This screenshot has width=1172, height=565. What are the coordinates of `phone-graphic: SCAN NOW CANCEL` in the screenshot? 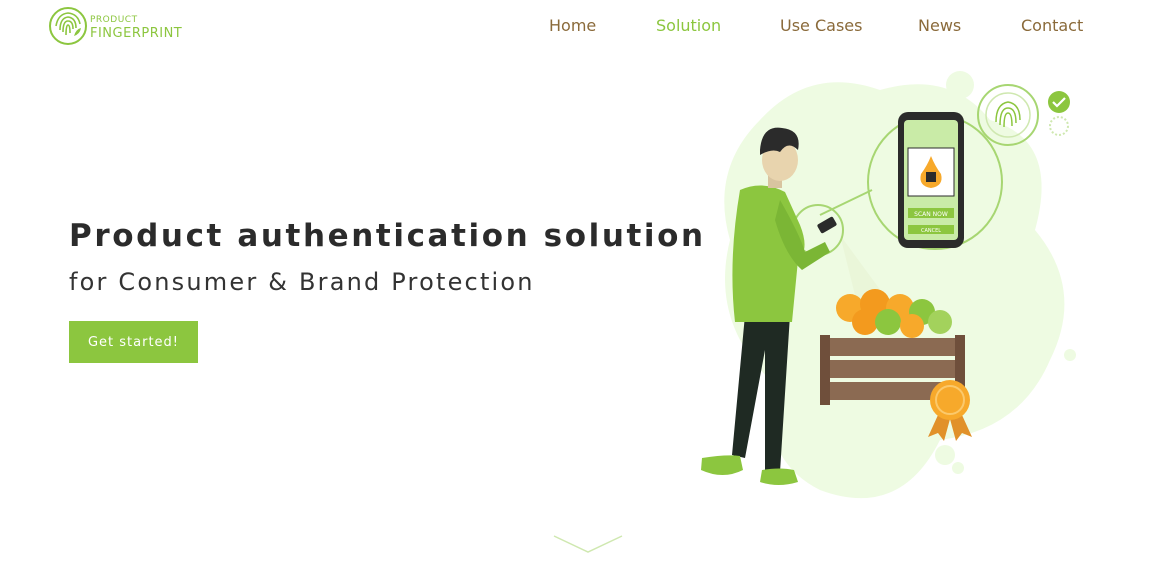 It's located at (931, 180).